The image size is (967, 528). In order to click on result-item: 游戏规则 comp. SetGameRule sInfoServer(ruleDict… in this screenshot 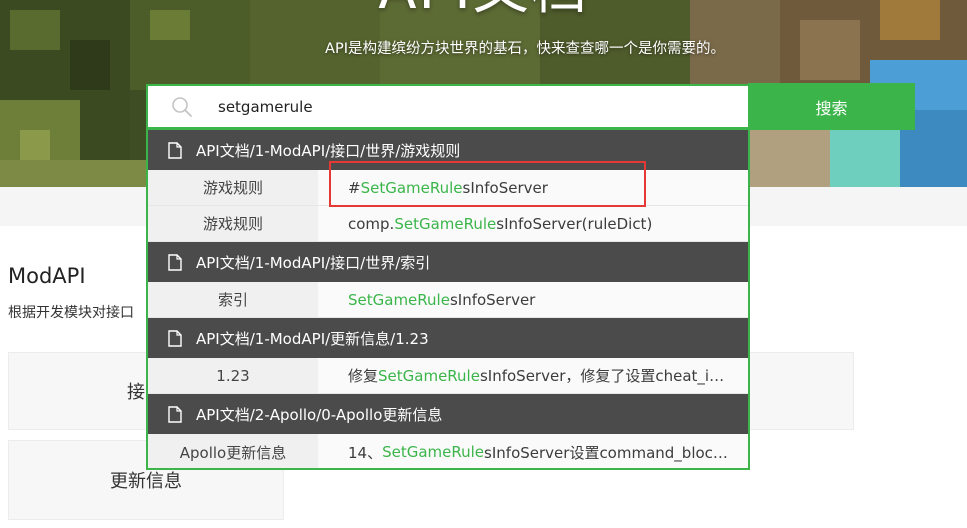, I will do `click(448, 224)`.